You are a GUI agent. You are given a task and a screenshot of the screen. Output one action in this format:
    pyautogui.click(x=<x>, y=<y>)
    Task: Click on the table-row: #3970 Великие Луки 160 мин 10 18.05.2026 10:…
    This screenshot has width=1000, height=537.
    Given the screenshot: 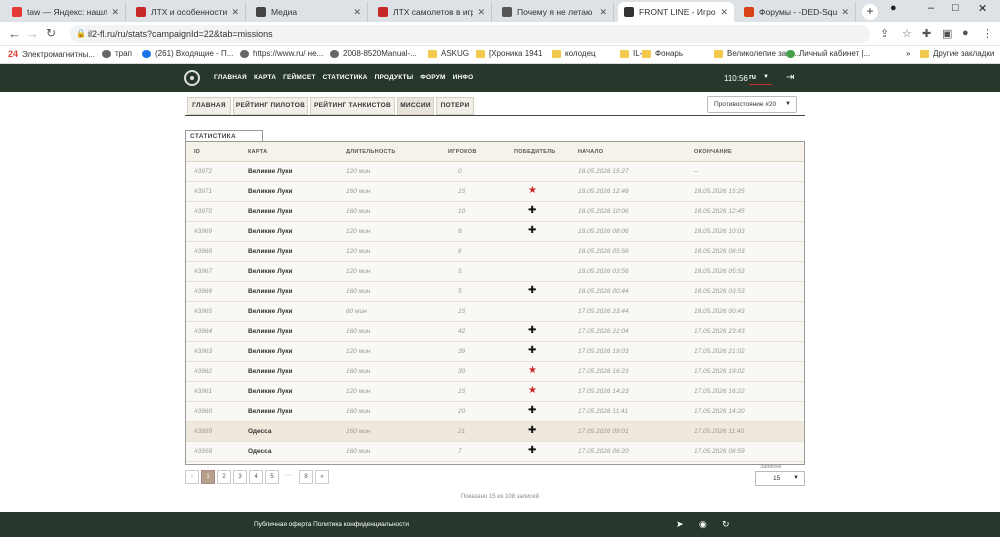 What is the action you would take?
    pyautogui.click(x=495, y=212)
    